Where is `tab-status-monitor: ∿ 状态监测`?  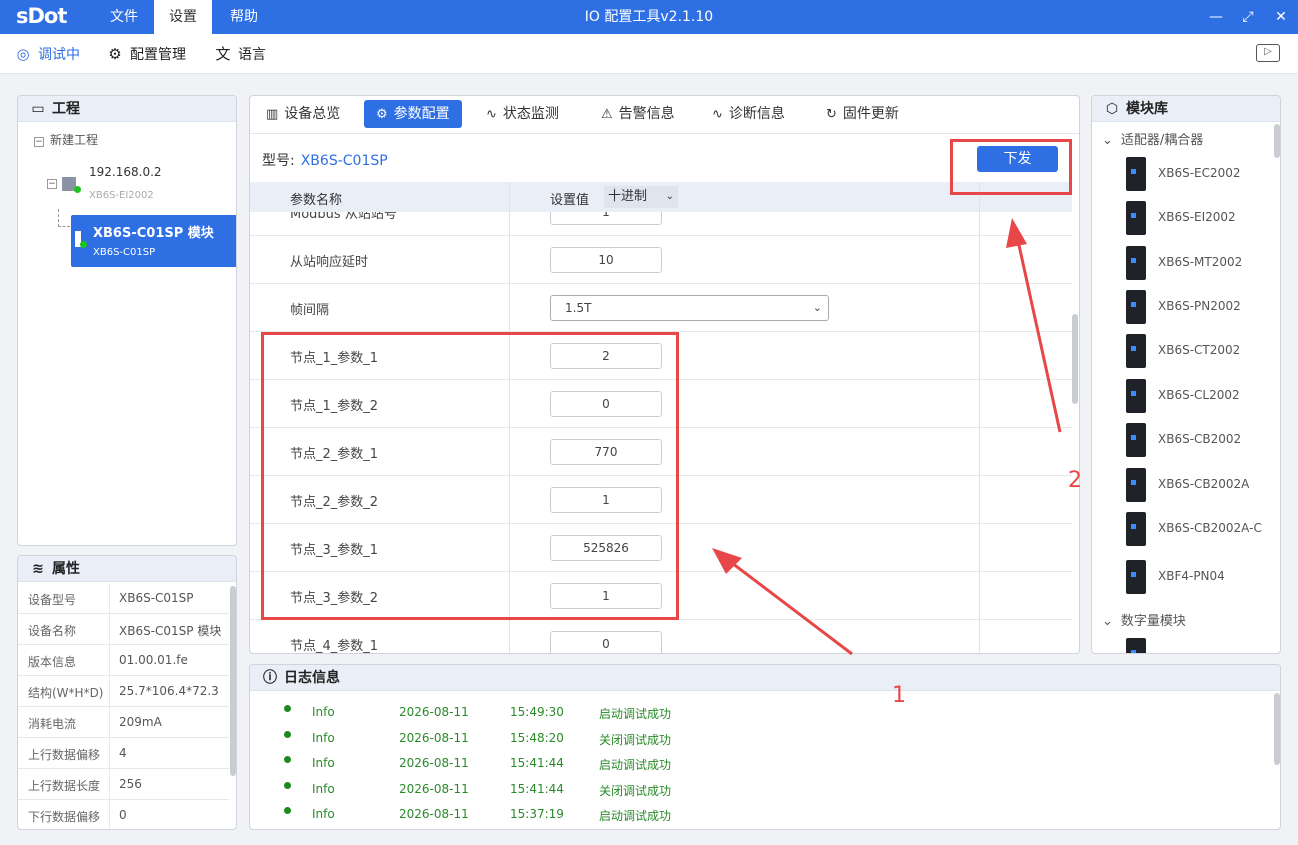 tab-status-monitor: ∿ 状态监测 is located at coordinates (522, 114).